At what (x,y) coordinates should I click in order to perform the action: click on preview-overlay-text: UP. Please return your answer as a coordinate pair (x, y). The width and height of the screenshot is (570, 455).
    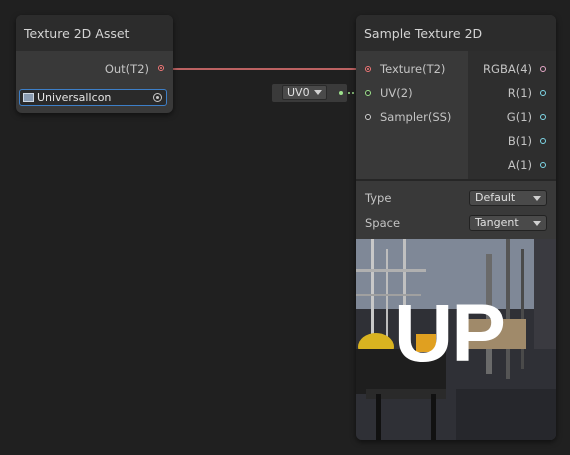
    Looking at the image, I should click on (450, 333).